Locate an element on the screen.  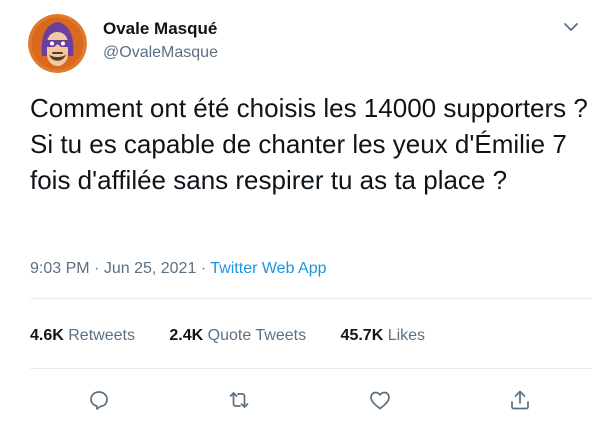
retweet-icon is located at coordinates (239, 400).